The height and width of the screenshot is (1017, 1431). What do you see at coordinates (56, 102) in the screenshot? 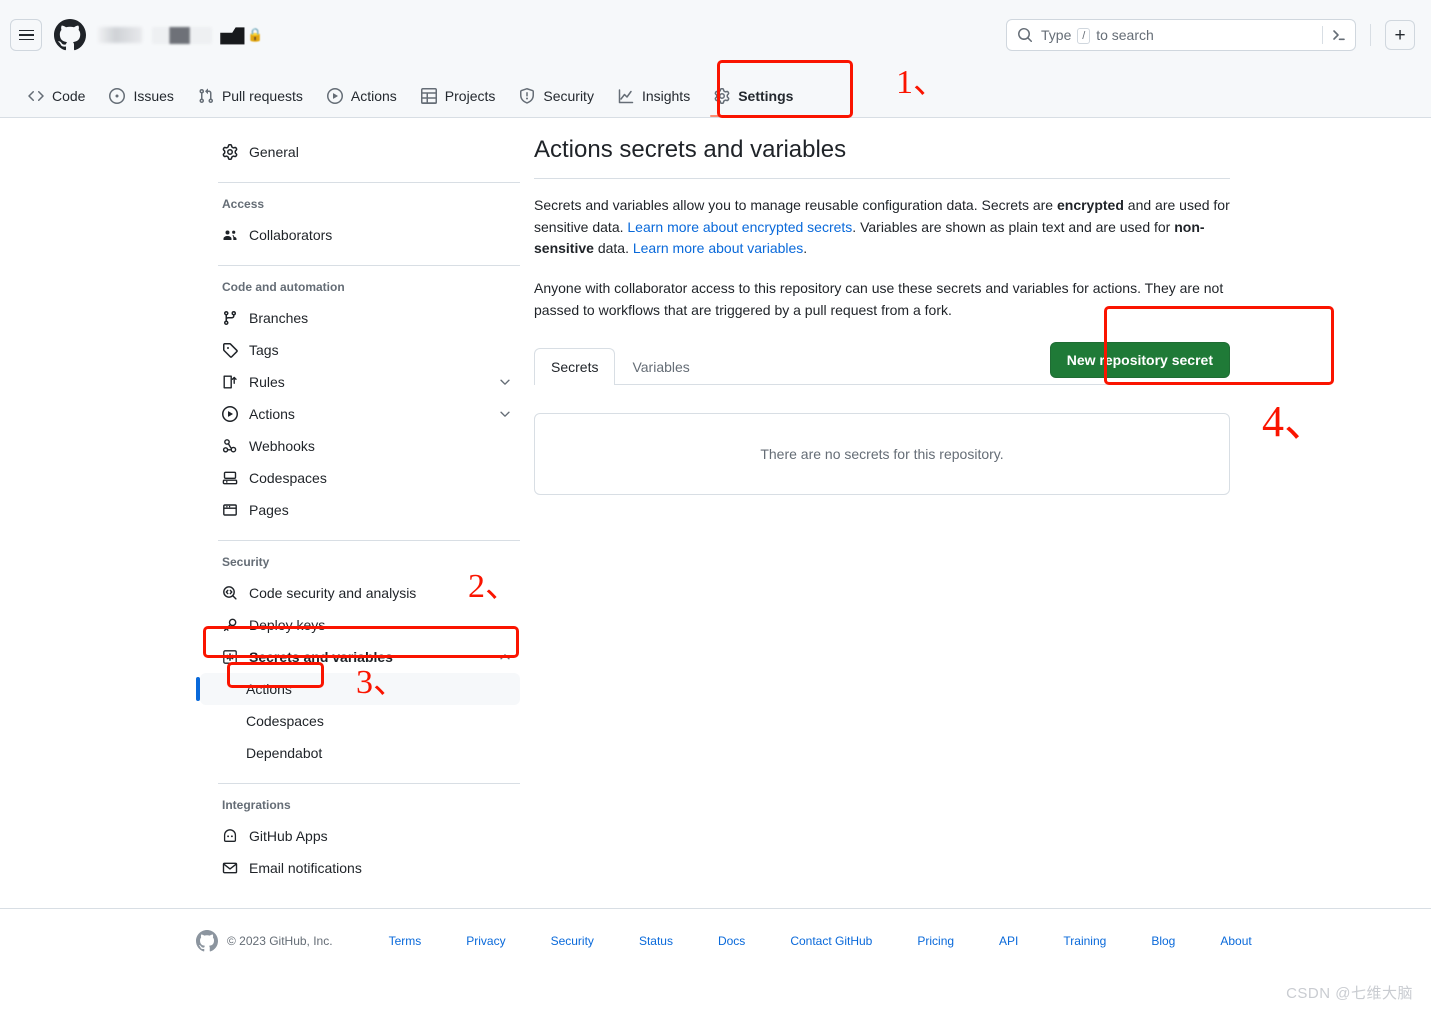
I see `repo-tab-code: Code` at bounding box center [56, 102].